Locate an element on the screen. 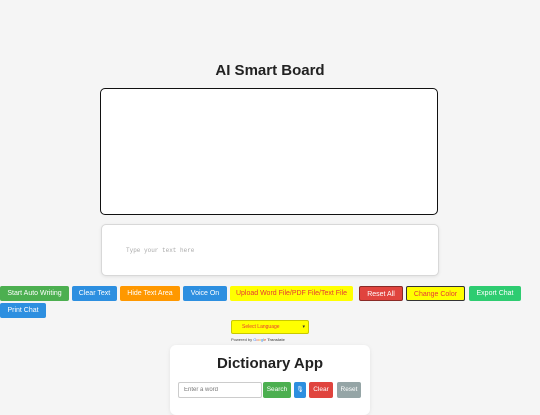 The width and height of the screenshot is (540, 415). voice-search-button: 🎙 is located at coordinates (300, 390).